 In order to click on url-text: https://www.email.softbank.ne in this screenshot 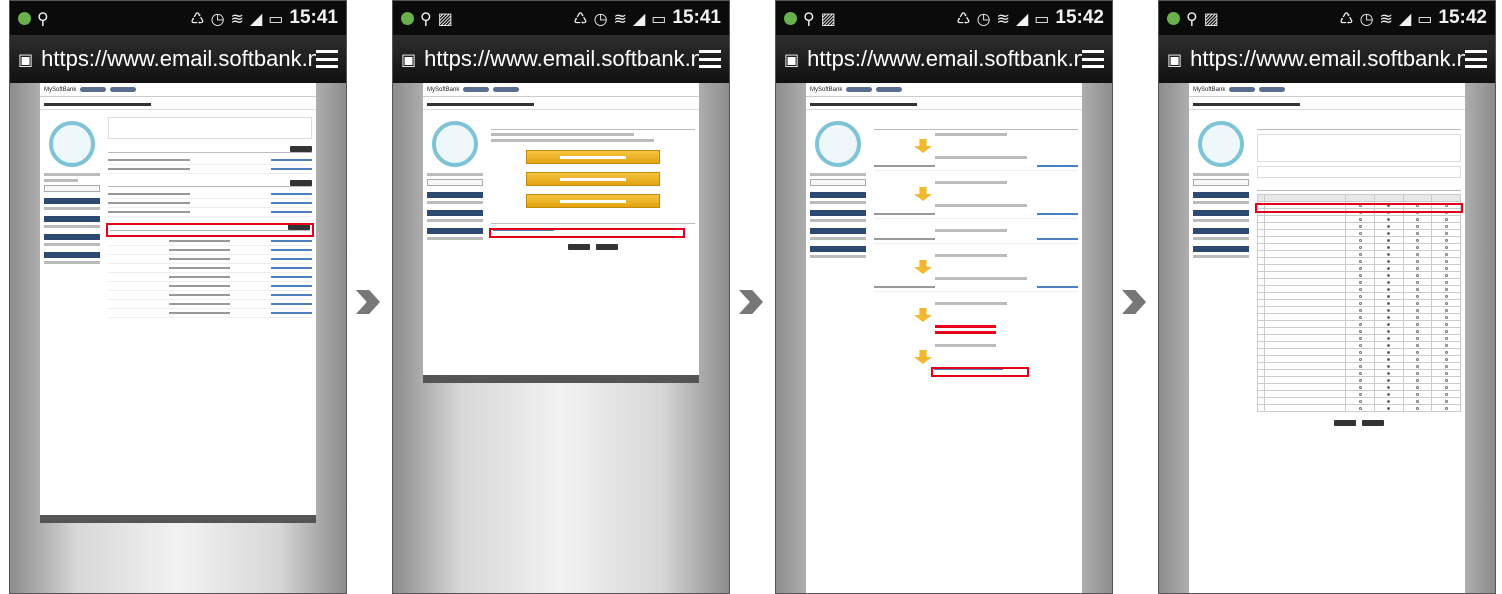, I will do `click(178, 59)`.